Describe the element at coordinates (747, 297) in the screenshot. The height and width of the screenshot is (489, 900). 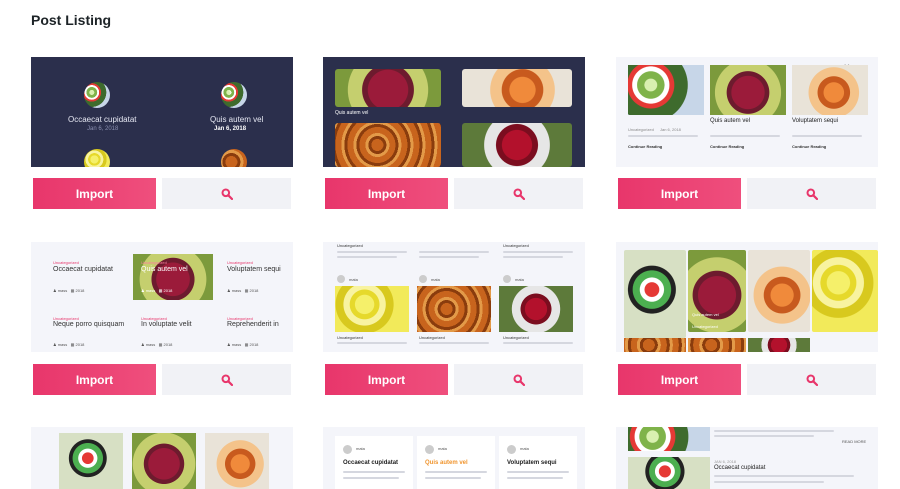
I see `template-preview: Quis autem vel Uncategorized` at that location.